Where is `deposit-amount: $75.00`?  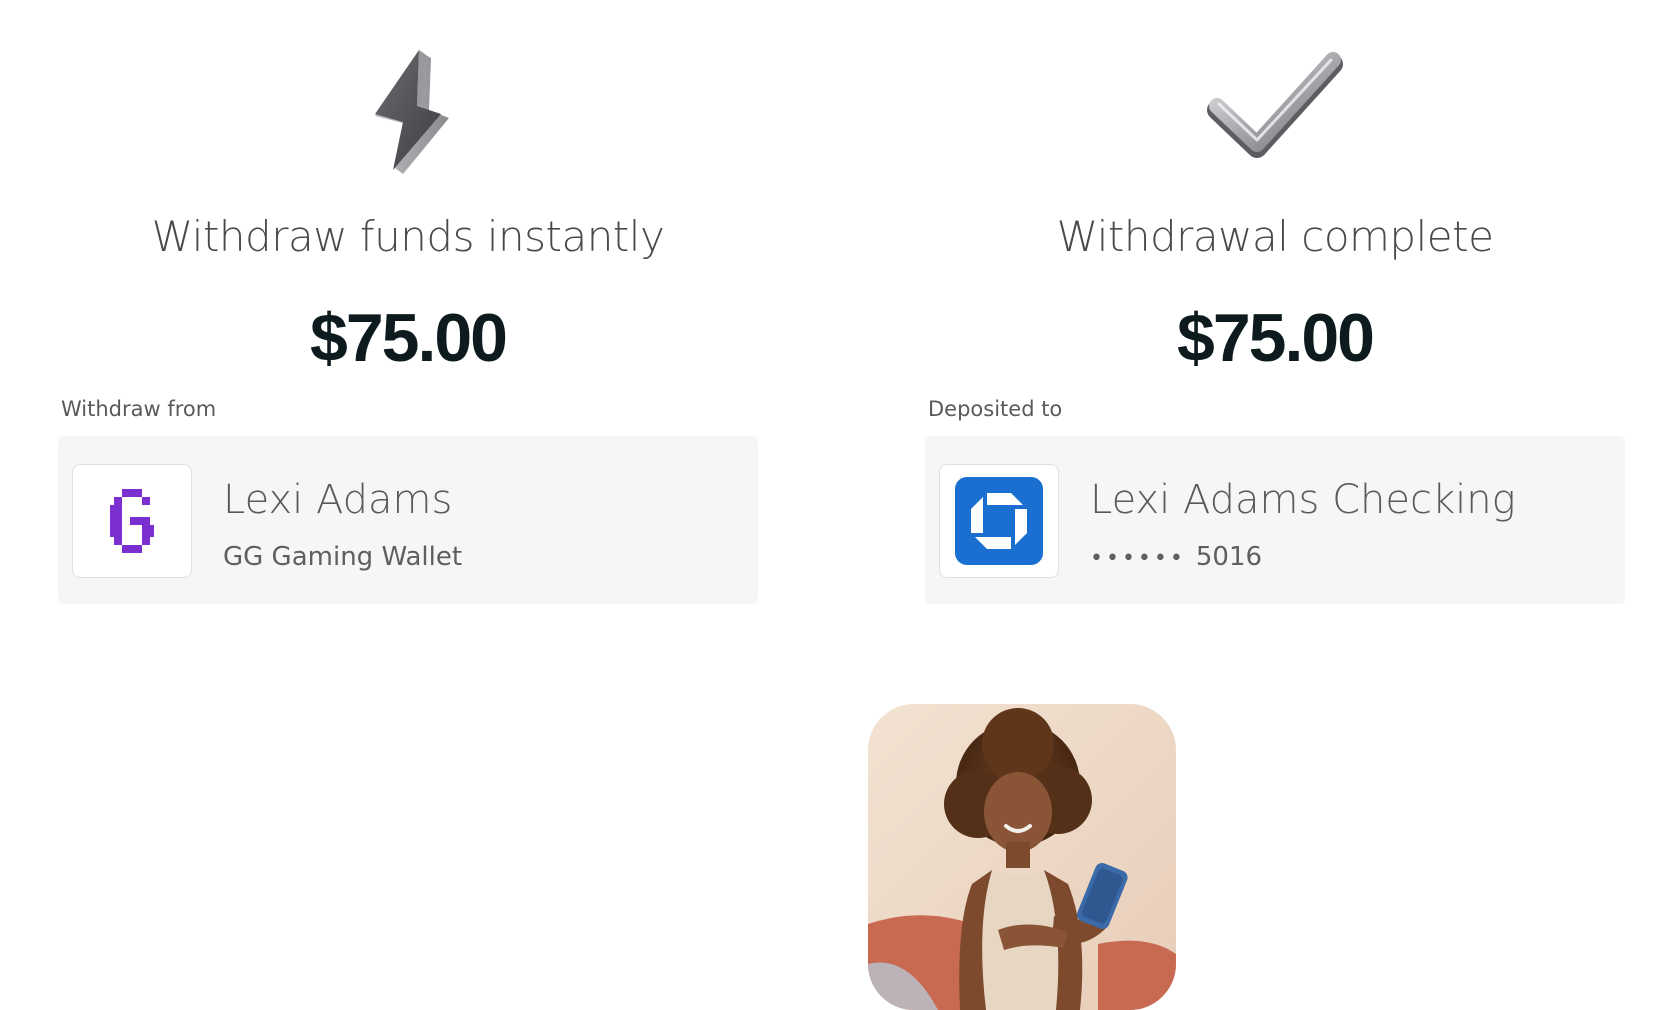
deposit-amount: $75.00 is located at coordinates (1276, 338).